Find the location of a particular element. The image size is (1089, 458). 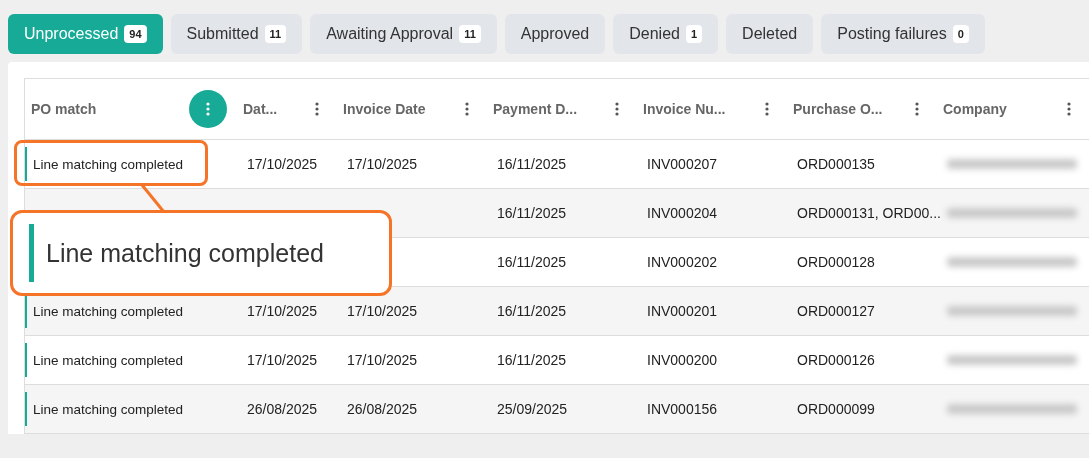

table-cell: INV000200 is located at coordinates (682, 360).